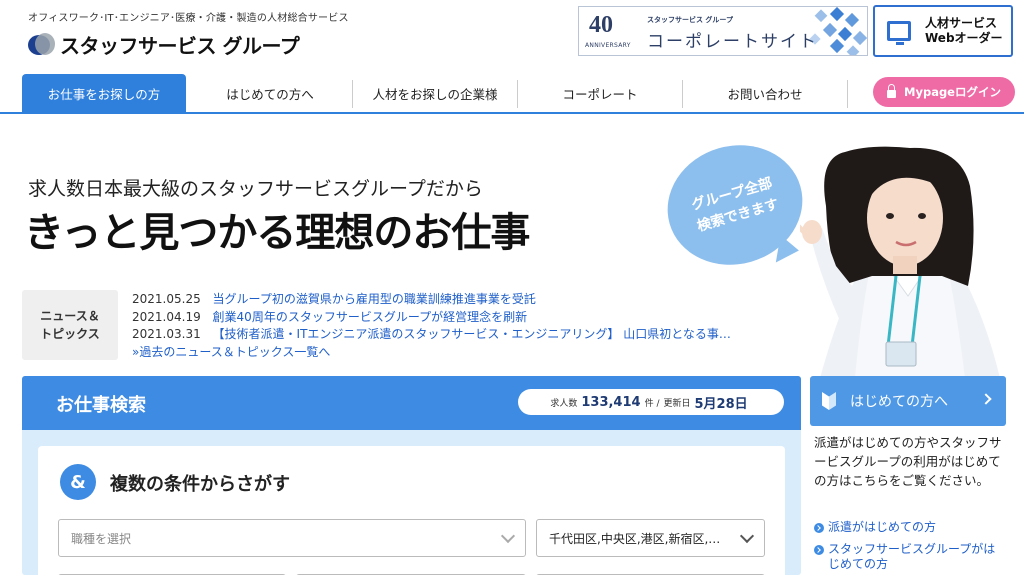 Image resolution: width=1024 pixels, height=575 pixels. What do you see at coordinates (882, 527) in the screenshot?
I see `link-label: 派遣がはじめての方` at bounding box center [882, 527].